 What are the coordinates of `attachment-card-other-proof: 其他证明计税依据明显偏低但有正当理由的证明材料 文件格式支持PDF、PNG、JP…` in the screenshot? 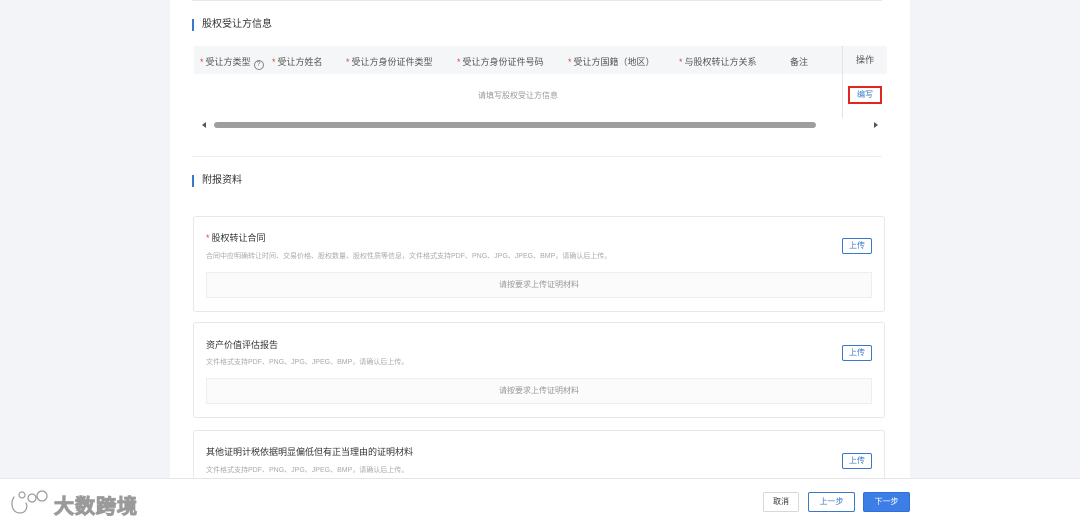 It's located at (539, 454).